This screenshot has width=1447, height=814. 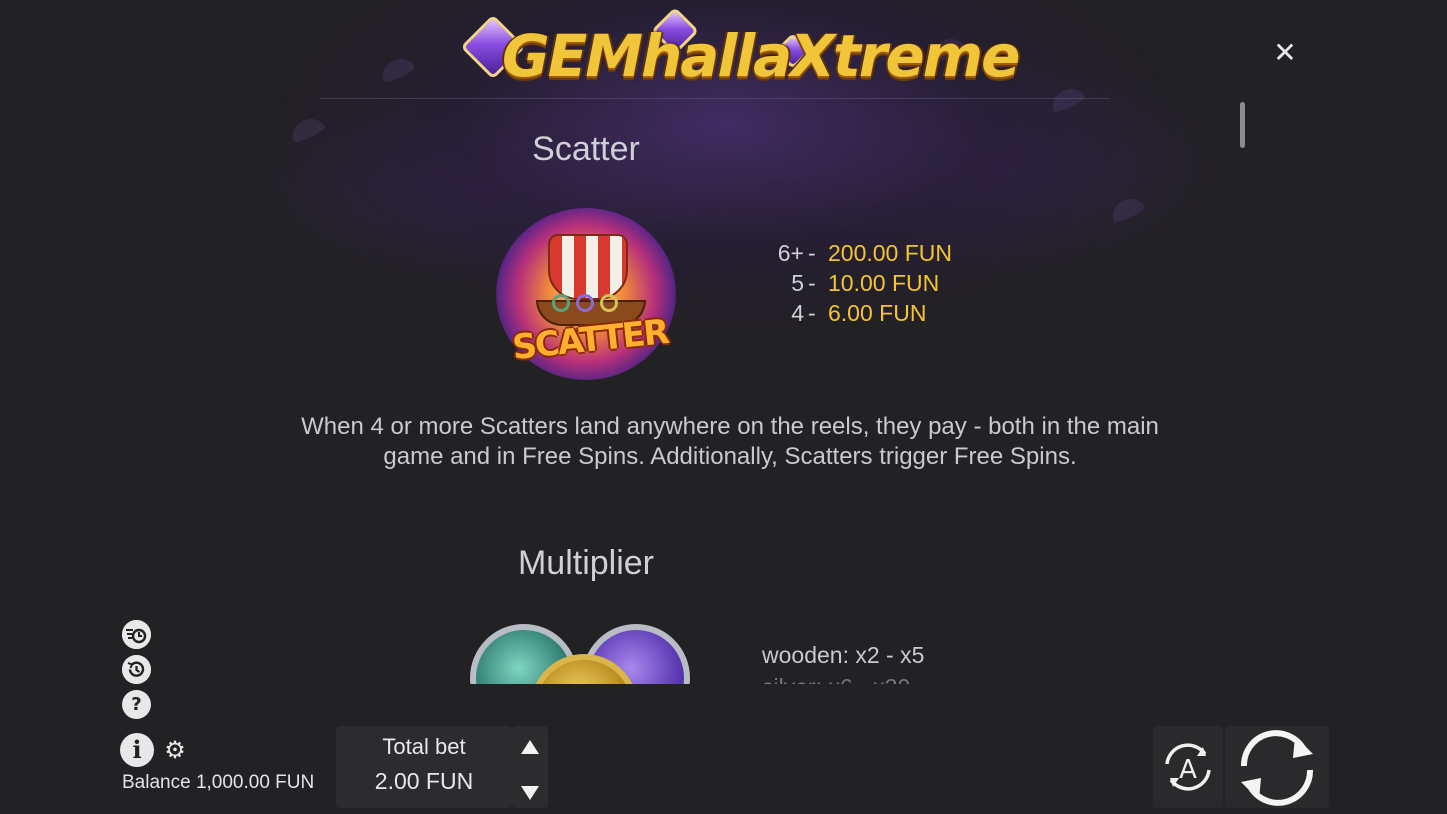 I want to click on spin-button, so click(x=1277, y=767).